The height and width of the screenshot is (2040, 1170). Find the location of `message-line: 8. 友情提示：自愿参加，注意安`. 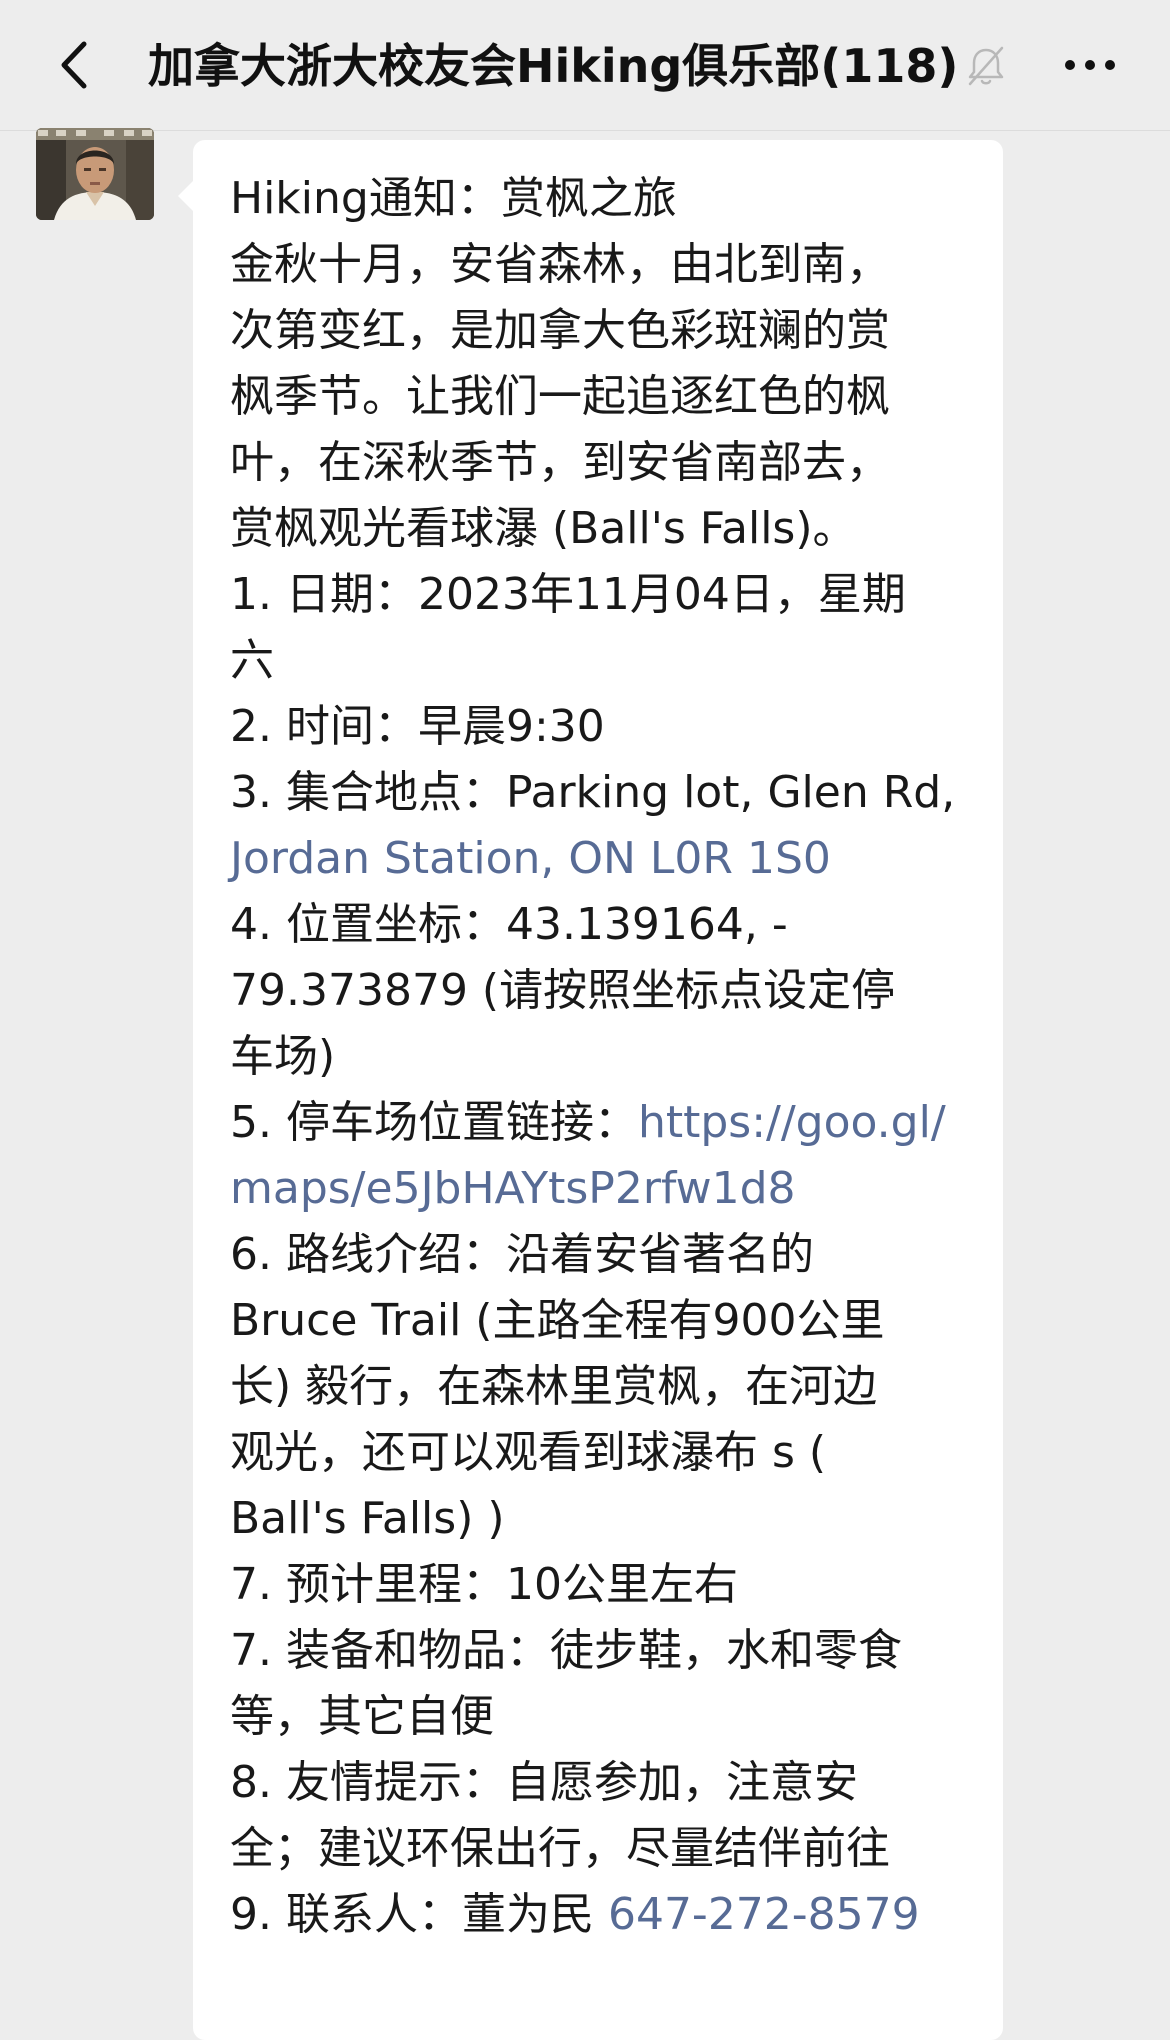

message-line: 8. 友情提示：自愿参加，注意安 is located at coordinates (544, 1782).